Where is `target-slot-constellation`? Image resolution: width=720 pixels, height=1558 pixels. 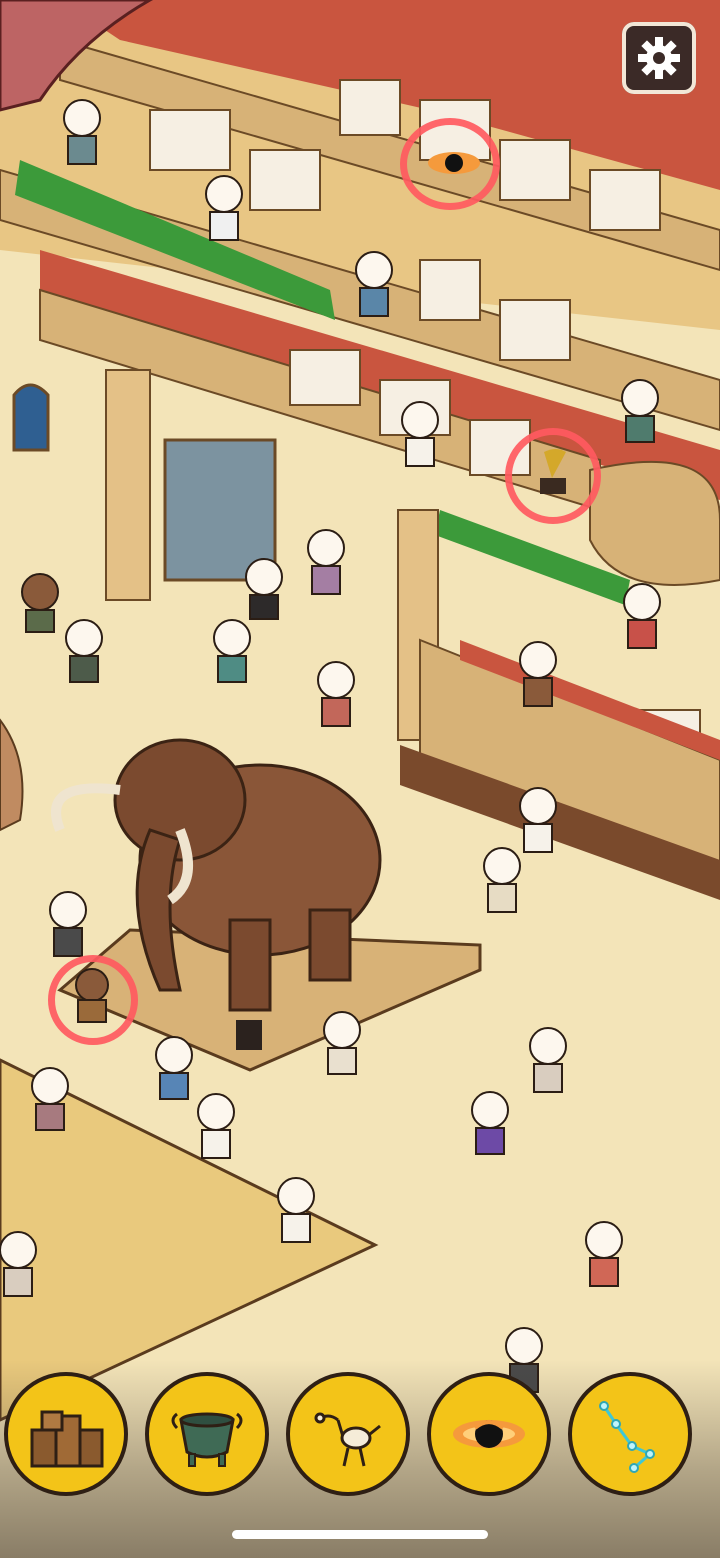 target-slot-constellation is located at coordinates (630, 1434).